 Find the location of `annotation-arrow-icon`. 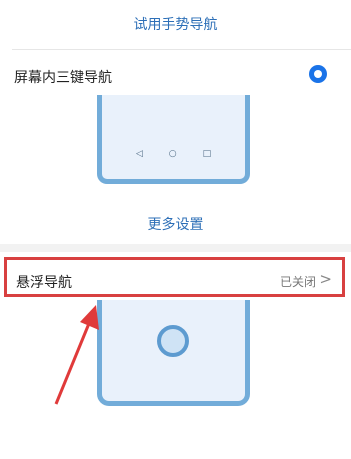

annotation-arrow-icon is located at coordinates (76, 355).